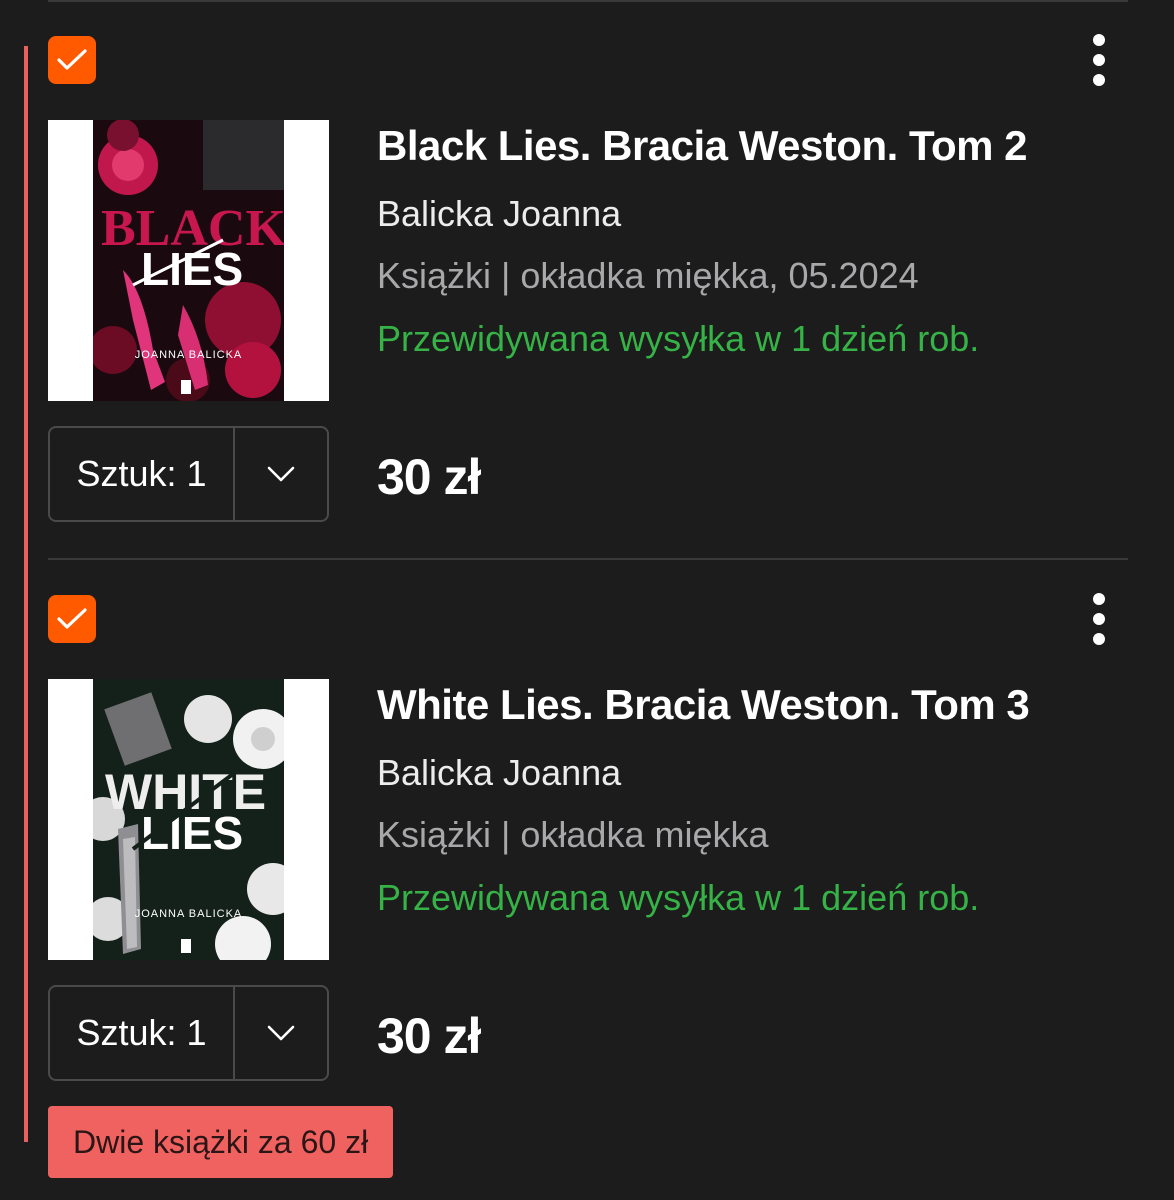 The width and height of the screenshot is (1174, 1200). I want to click on book-cover-image: WHITE LIES JOANNA BALICKA, so click(188, 819).